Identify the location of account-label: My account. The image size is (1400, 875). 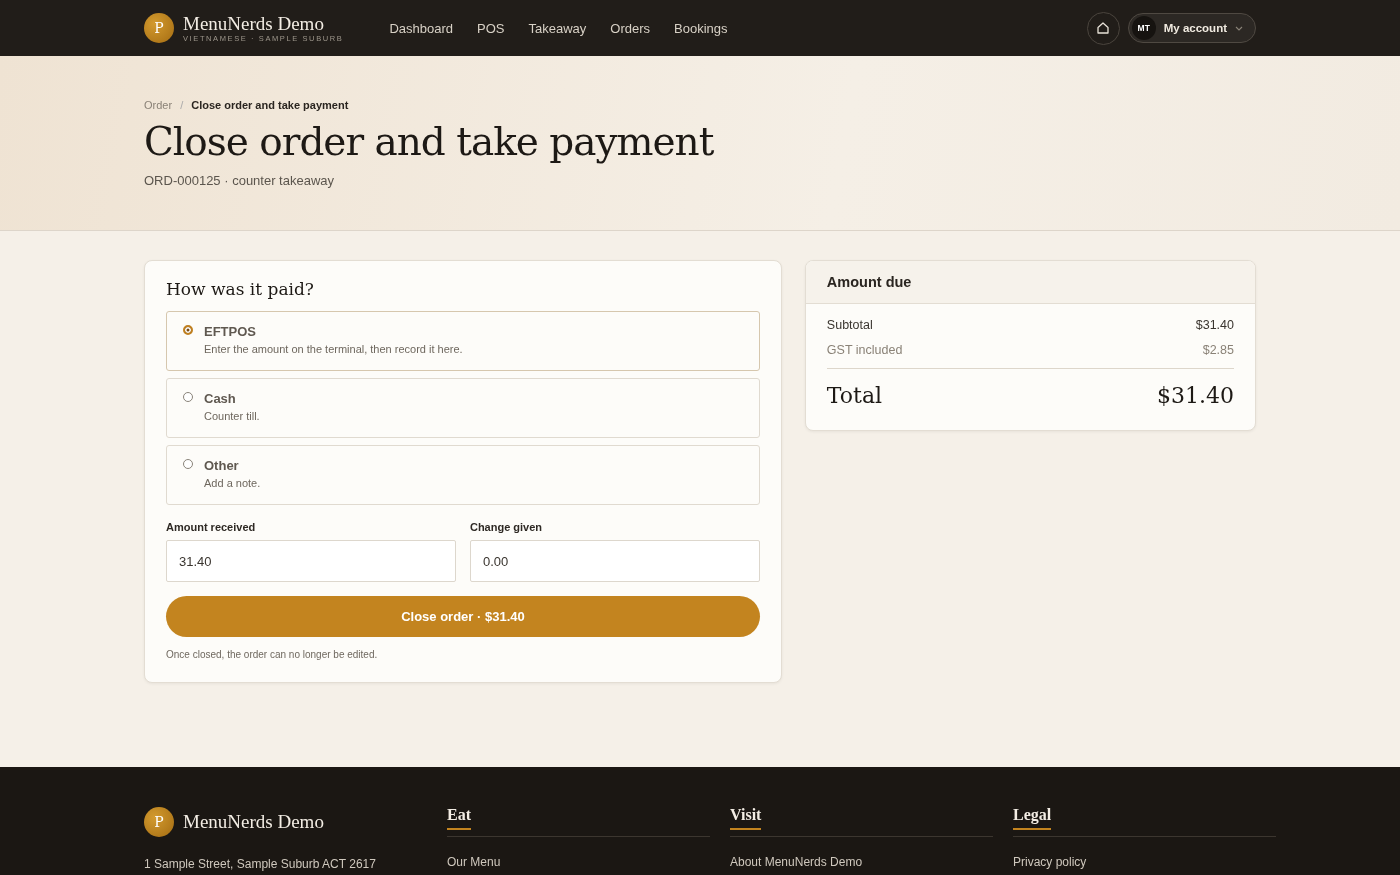
(1195, 28).